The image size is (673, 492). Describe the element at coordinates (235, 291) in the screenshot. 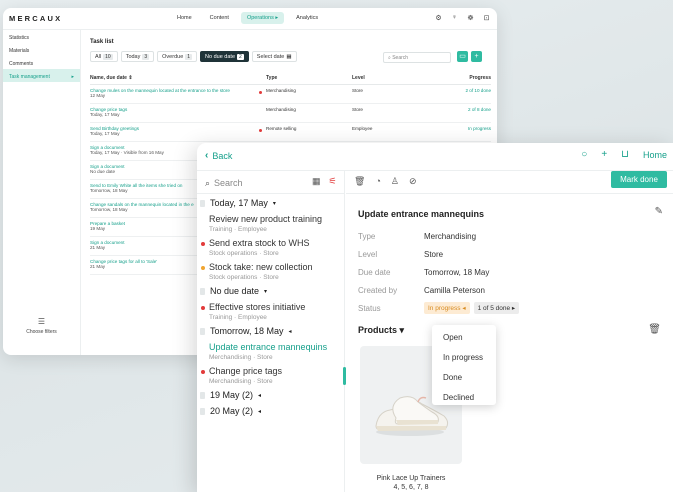

I see `group-label: No due date` at that location.